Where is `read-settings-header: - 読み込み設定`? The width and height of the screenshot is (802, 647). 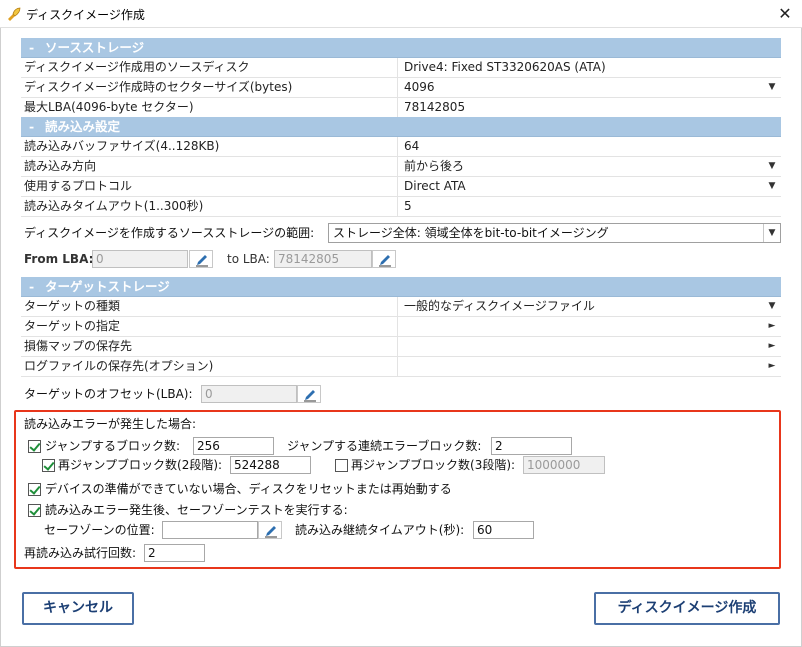 read-settings-header: - 読み込み設定 is located at coordinates (401, 127).